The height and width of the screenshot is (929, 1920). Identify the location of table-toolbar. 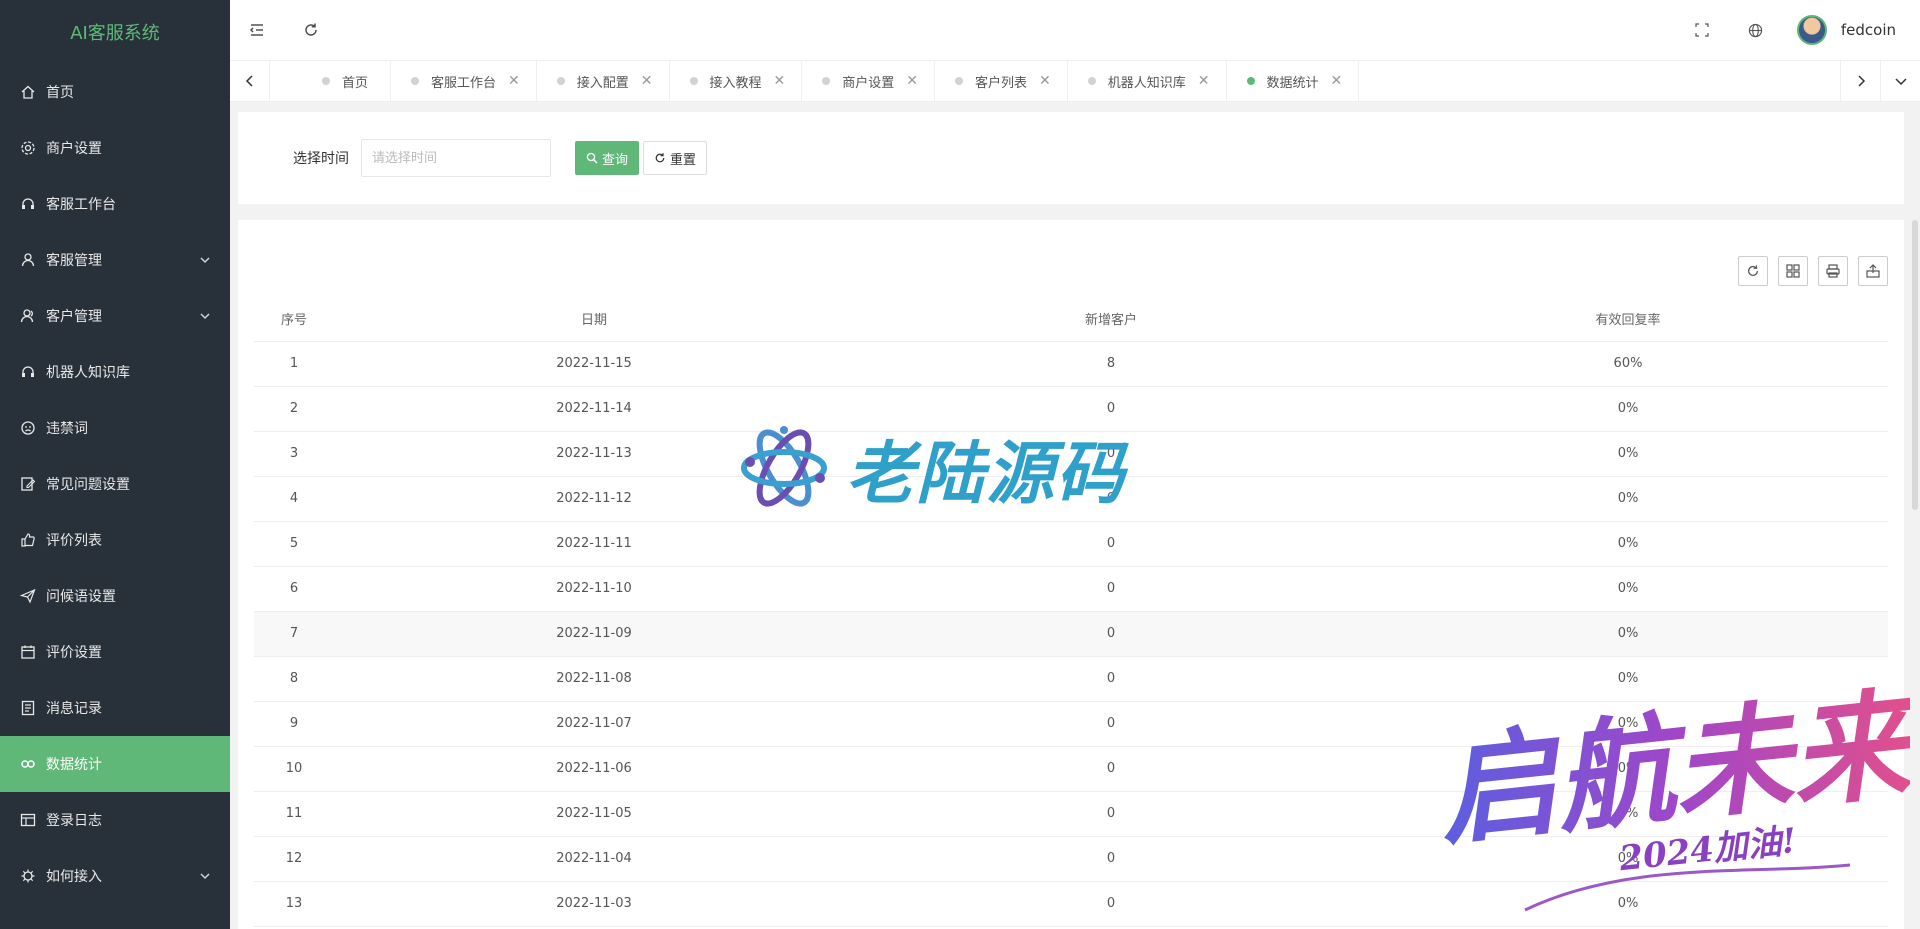
(1808, 271).